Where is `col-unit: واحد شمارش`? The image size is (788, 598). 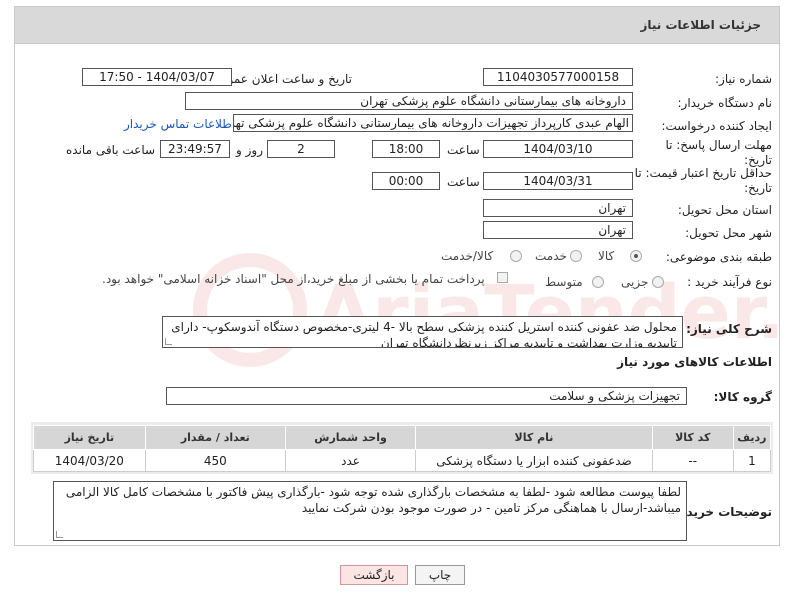
col-unit: واحد شمارش is located at coordinates (350, 437).